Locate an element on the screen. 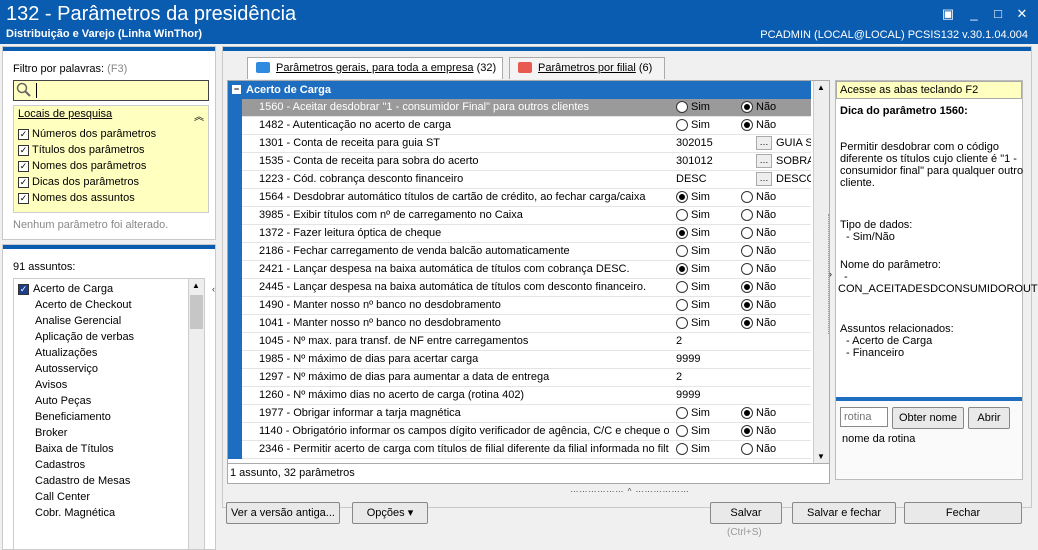  subject-item: Aplicação de verbas is located at coordinates (76, 337).